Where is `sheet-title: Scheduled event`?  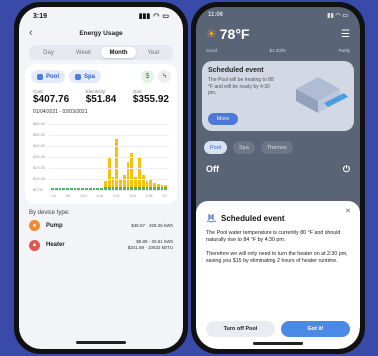 sheet-title: Scheduled event is located at coordinates (253, 218).